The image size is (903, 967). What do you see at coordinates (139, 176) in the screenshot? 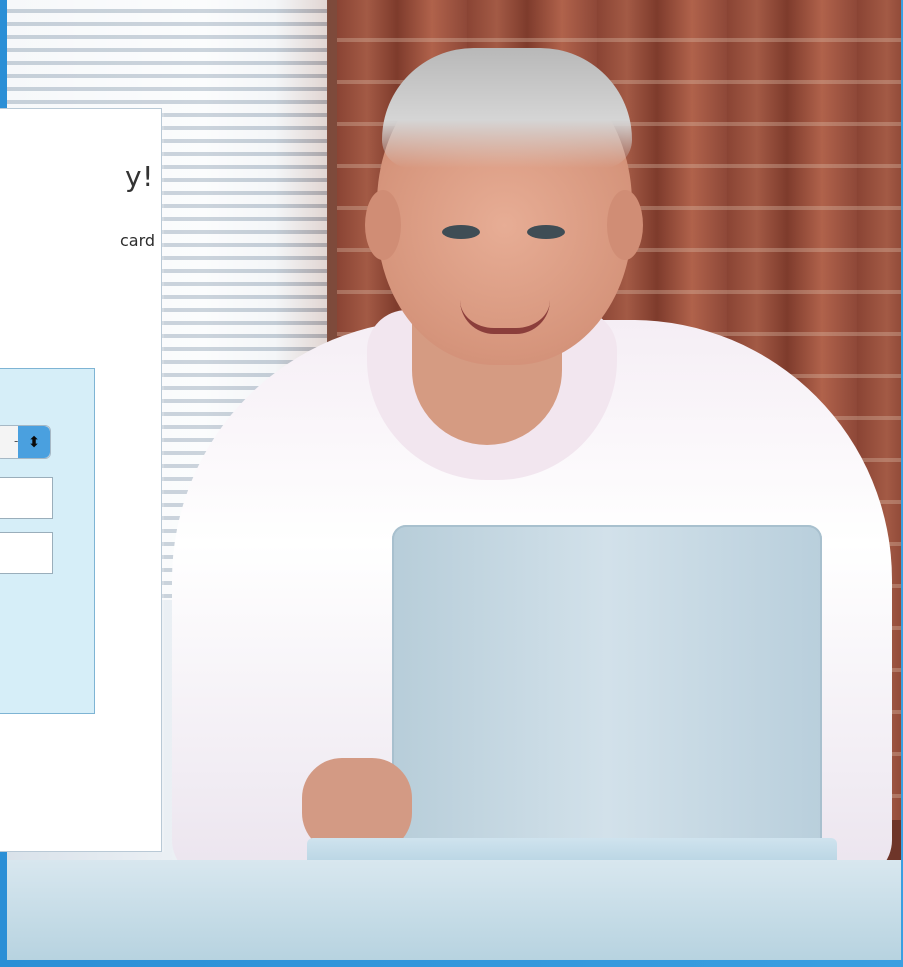
I see `card-headline: y!` at bounding box center [139, 176].